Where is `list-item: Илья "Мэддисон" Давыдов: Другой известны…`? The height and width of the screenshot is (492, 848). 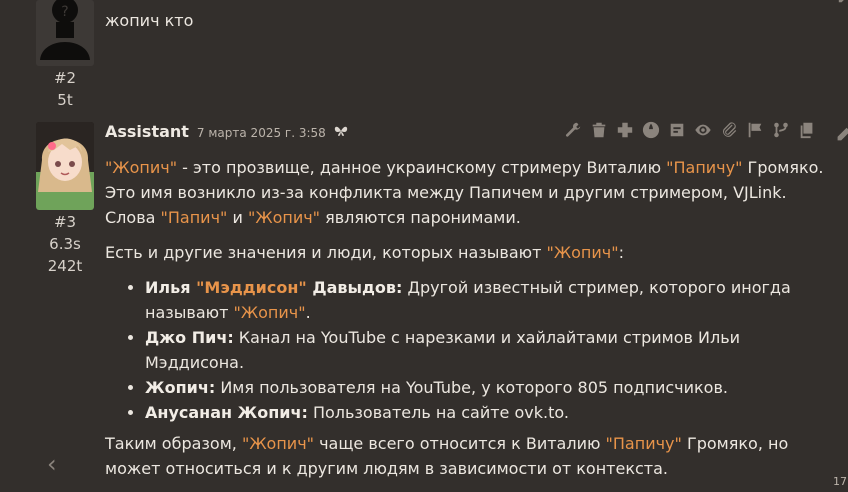 list-item: Илья "Мэддисон" Давыдов: Другой известны… is located at coordinates (490, 300).